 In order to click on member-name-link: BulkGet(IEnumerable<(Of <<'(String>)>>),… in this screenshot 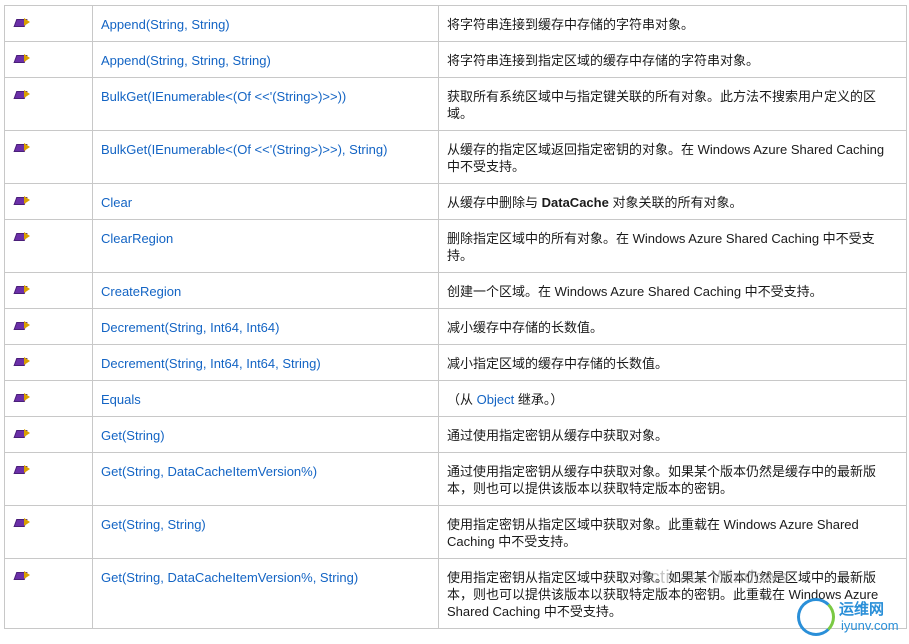, I will do `click(244, 149)`.